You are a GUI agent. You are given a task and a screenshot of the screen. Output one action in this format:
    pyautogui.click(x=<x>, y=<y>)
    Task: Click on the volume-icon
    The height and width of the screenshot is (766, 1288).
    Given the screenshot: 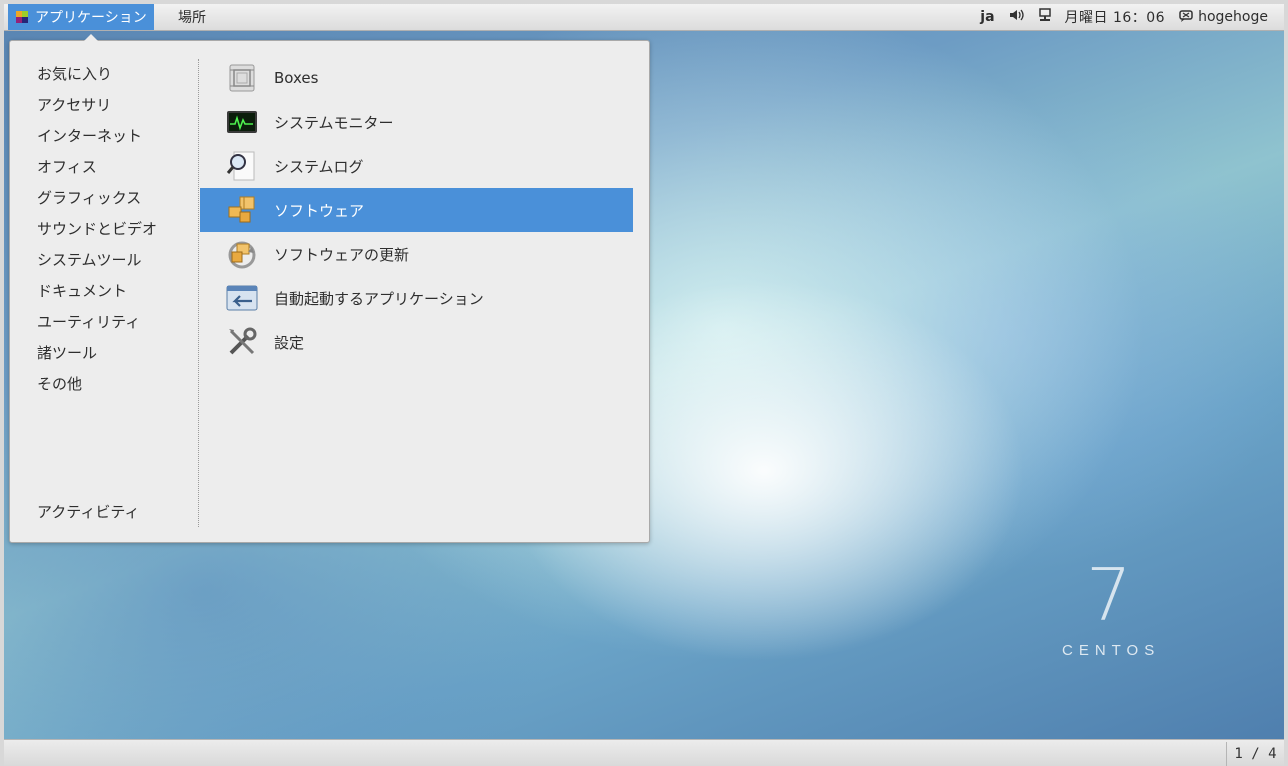 What is the action you would take?
    pyautogui.click(x=1017, y=17)
    